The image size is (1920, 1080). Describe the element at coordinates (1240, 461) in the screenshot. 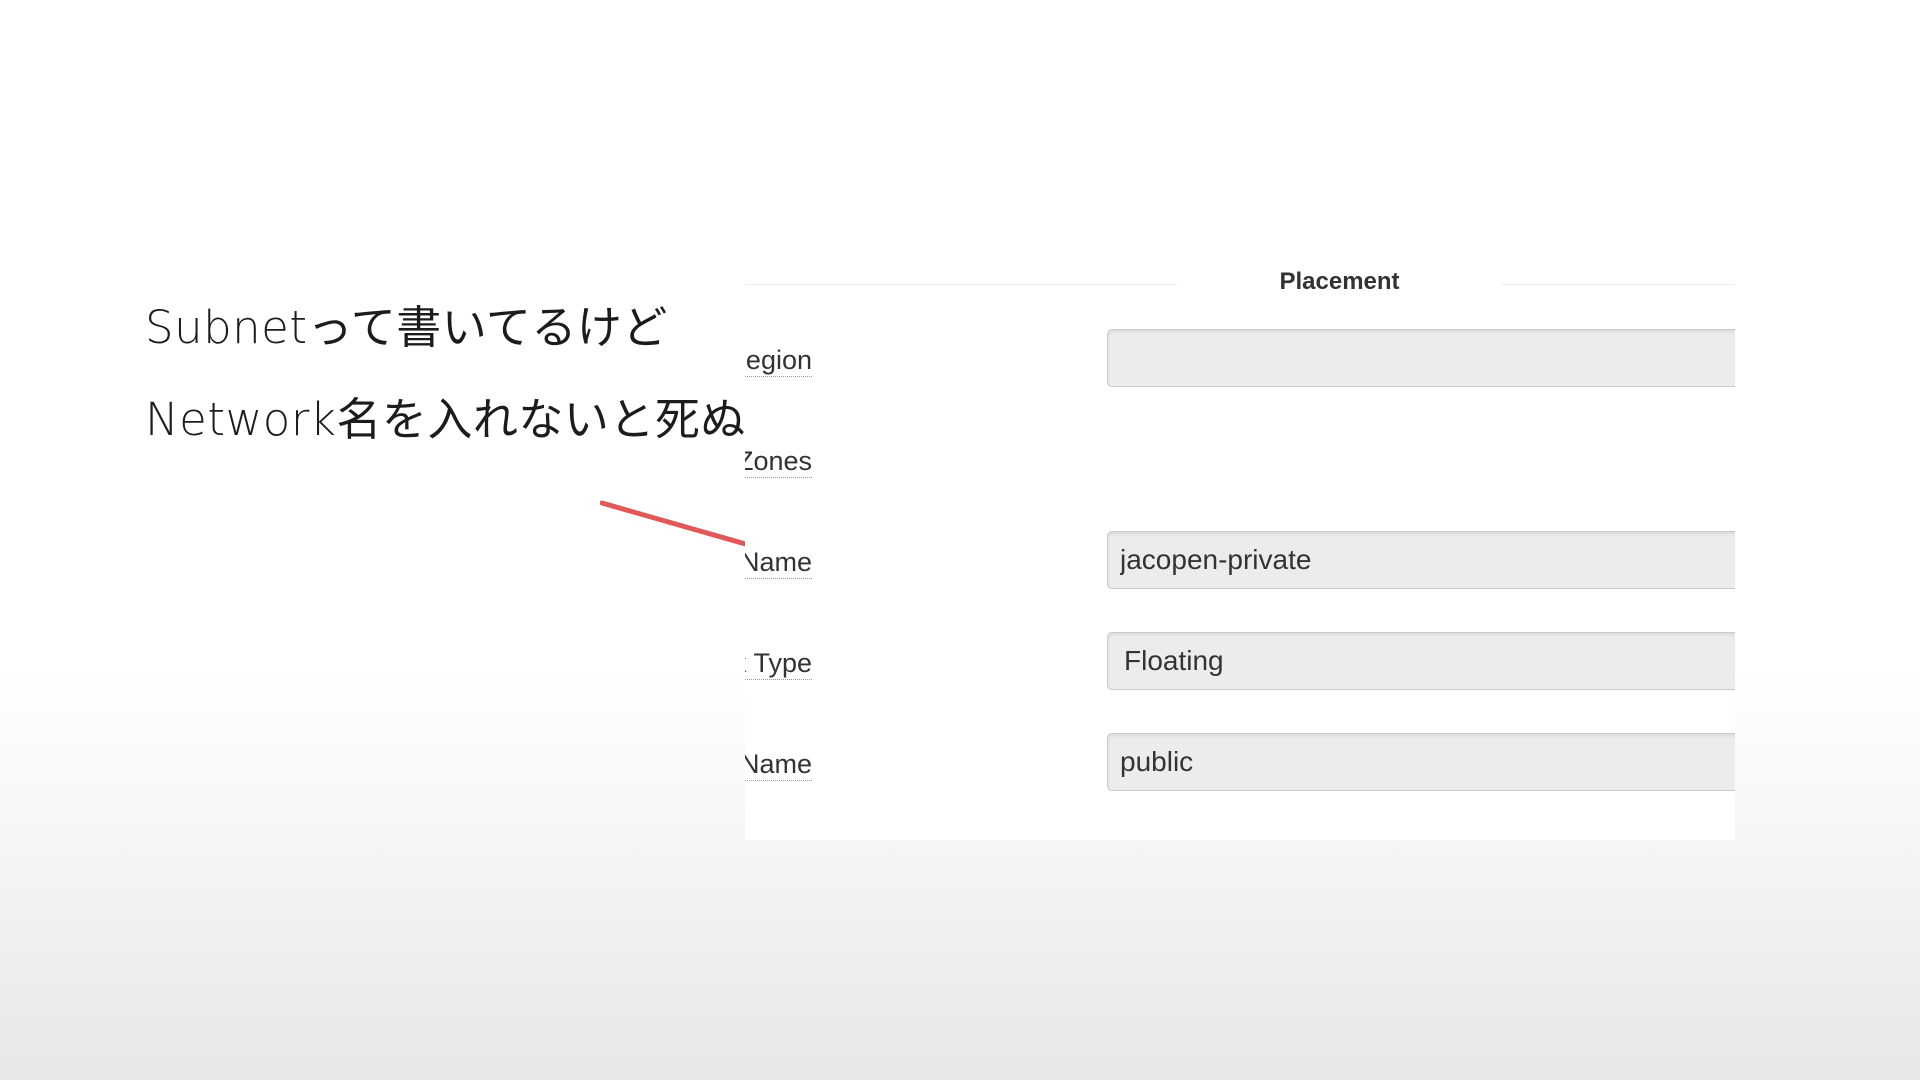

I see `form-row-availability-zones: Availability Zones` at that location.